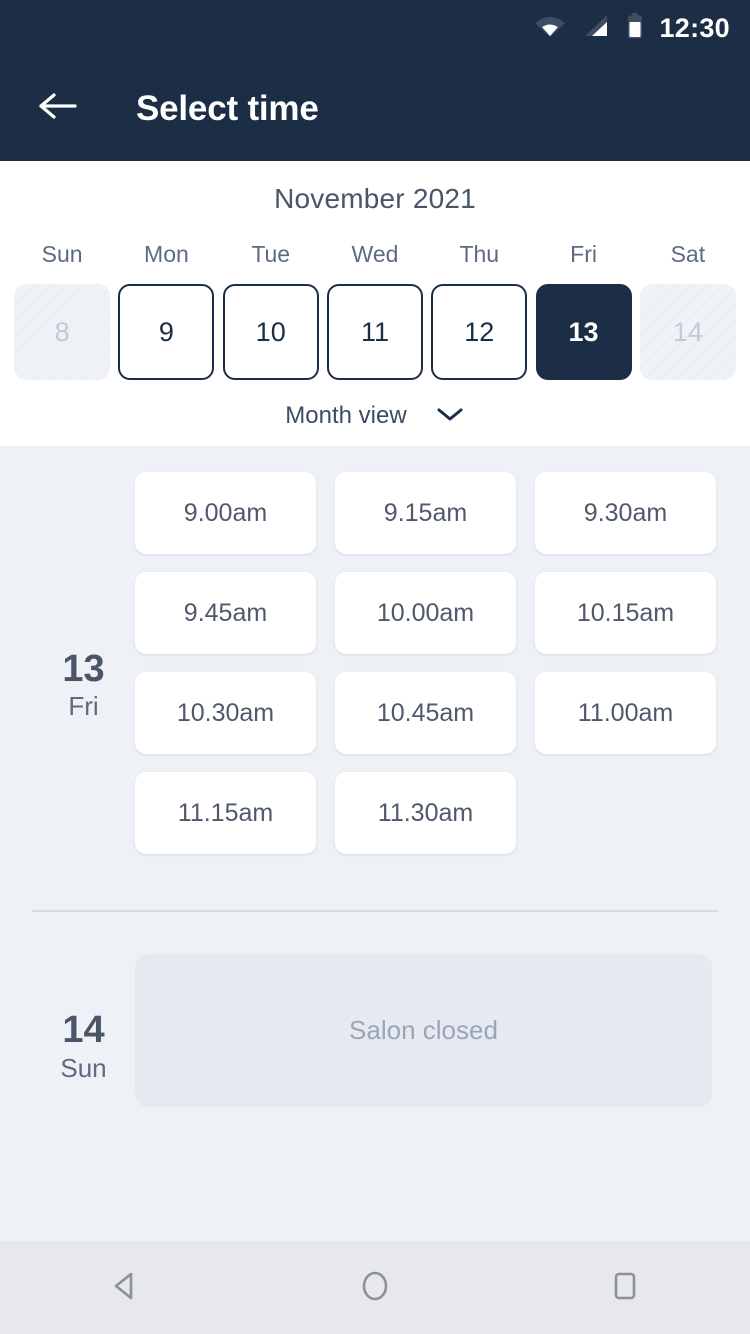  I want to click on android-nav-bar, so click(375, 1288).